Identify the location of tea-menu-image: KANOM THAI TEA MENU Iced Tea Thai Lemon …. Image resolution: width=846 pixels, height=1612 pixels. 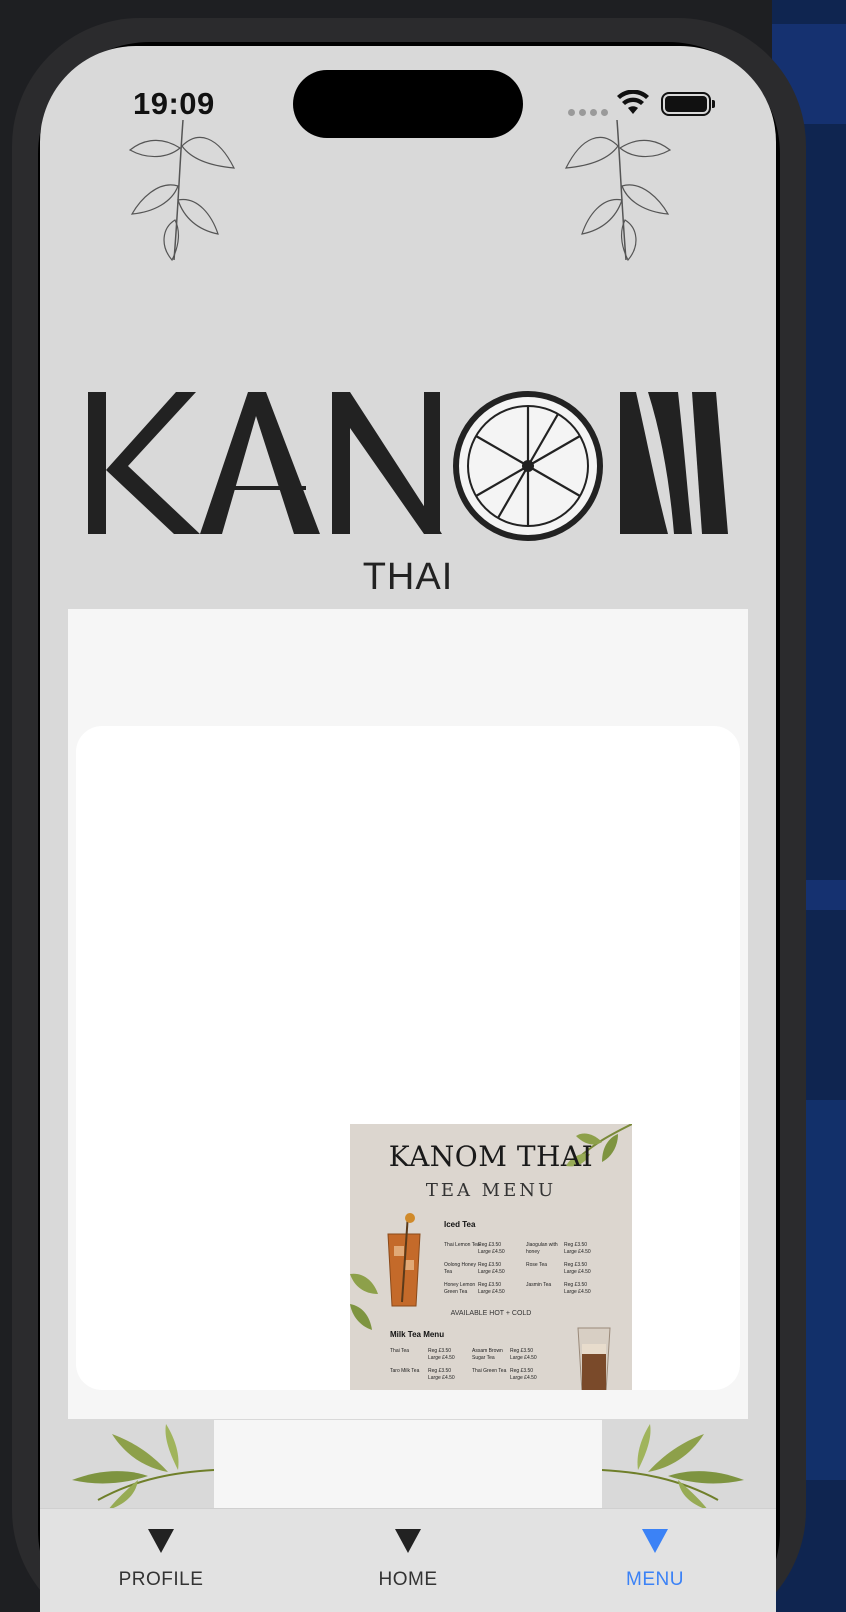
(491, 1257).